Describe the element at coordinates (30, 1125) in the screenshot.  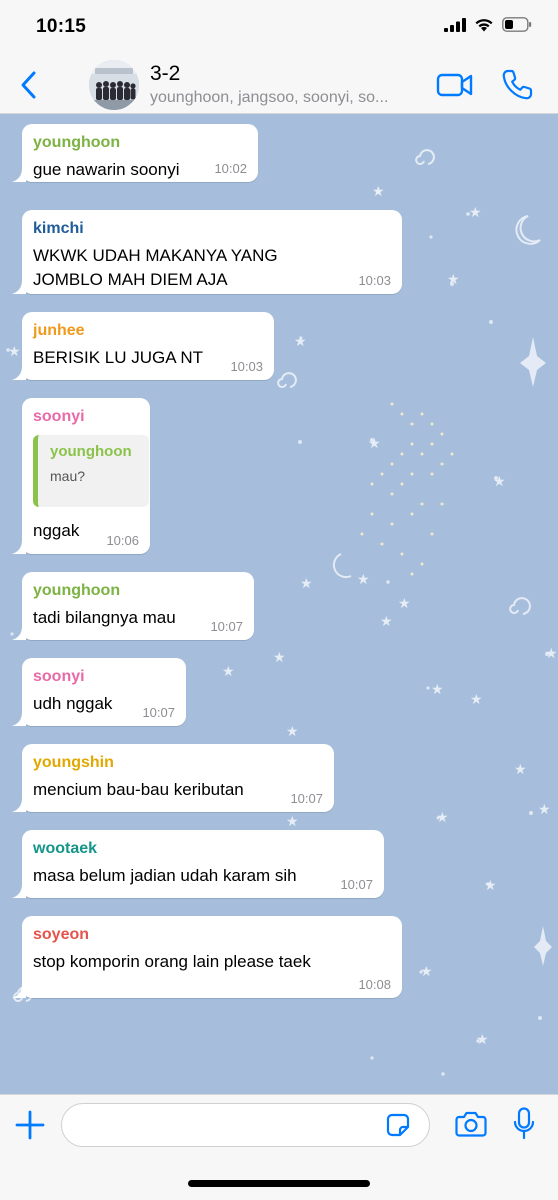
I see `plus-icon` at that location.